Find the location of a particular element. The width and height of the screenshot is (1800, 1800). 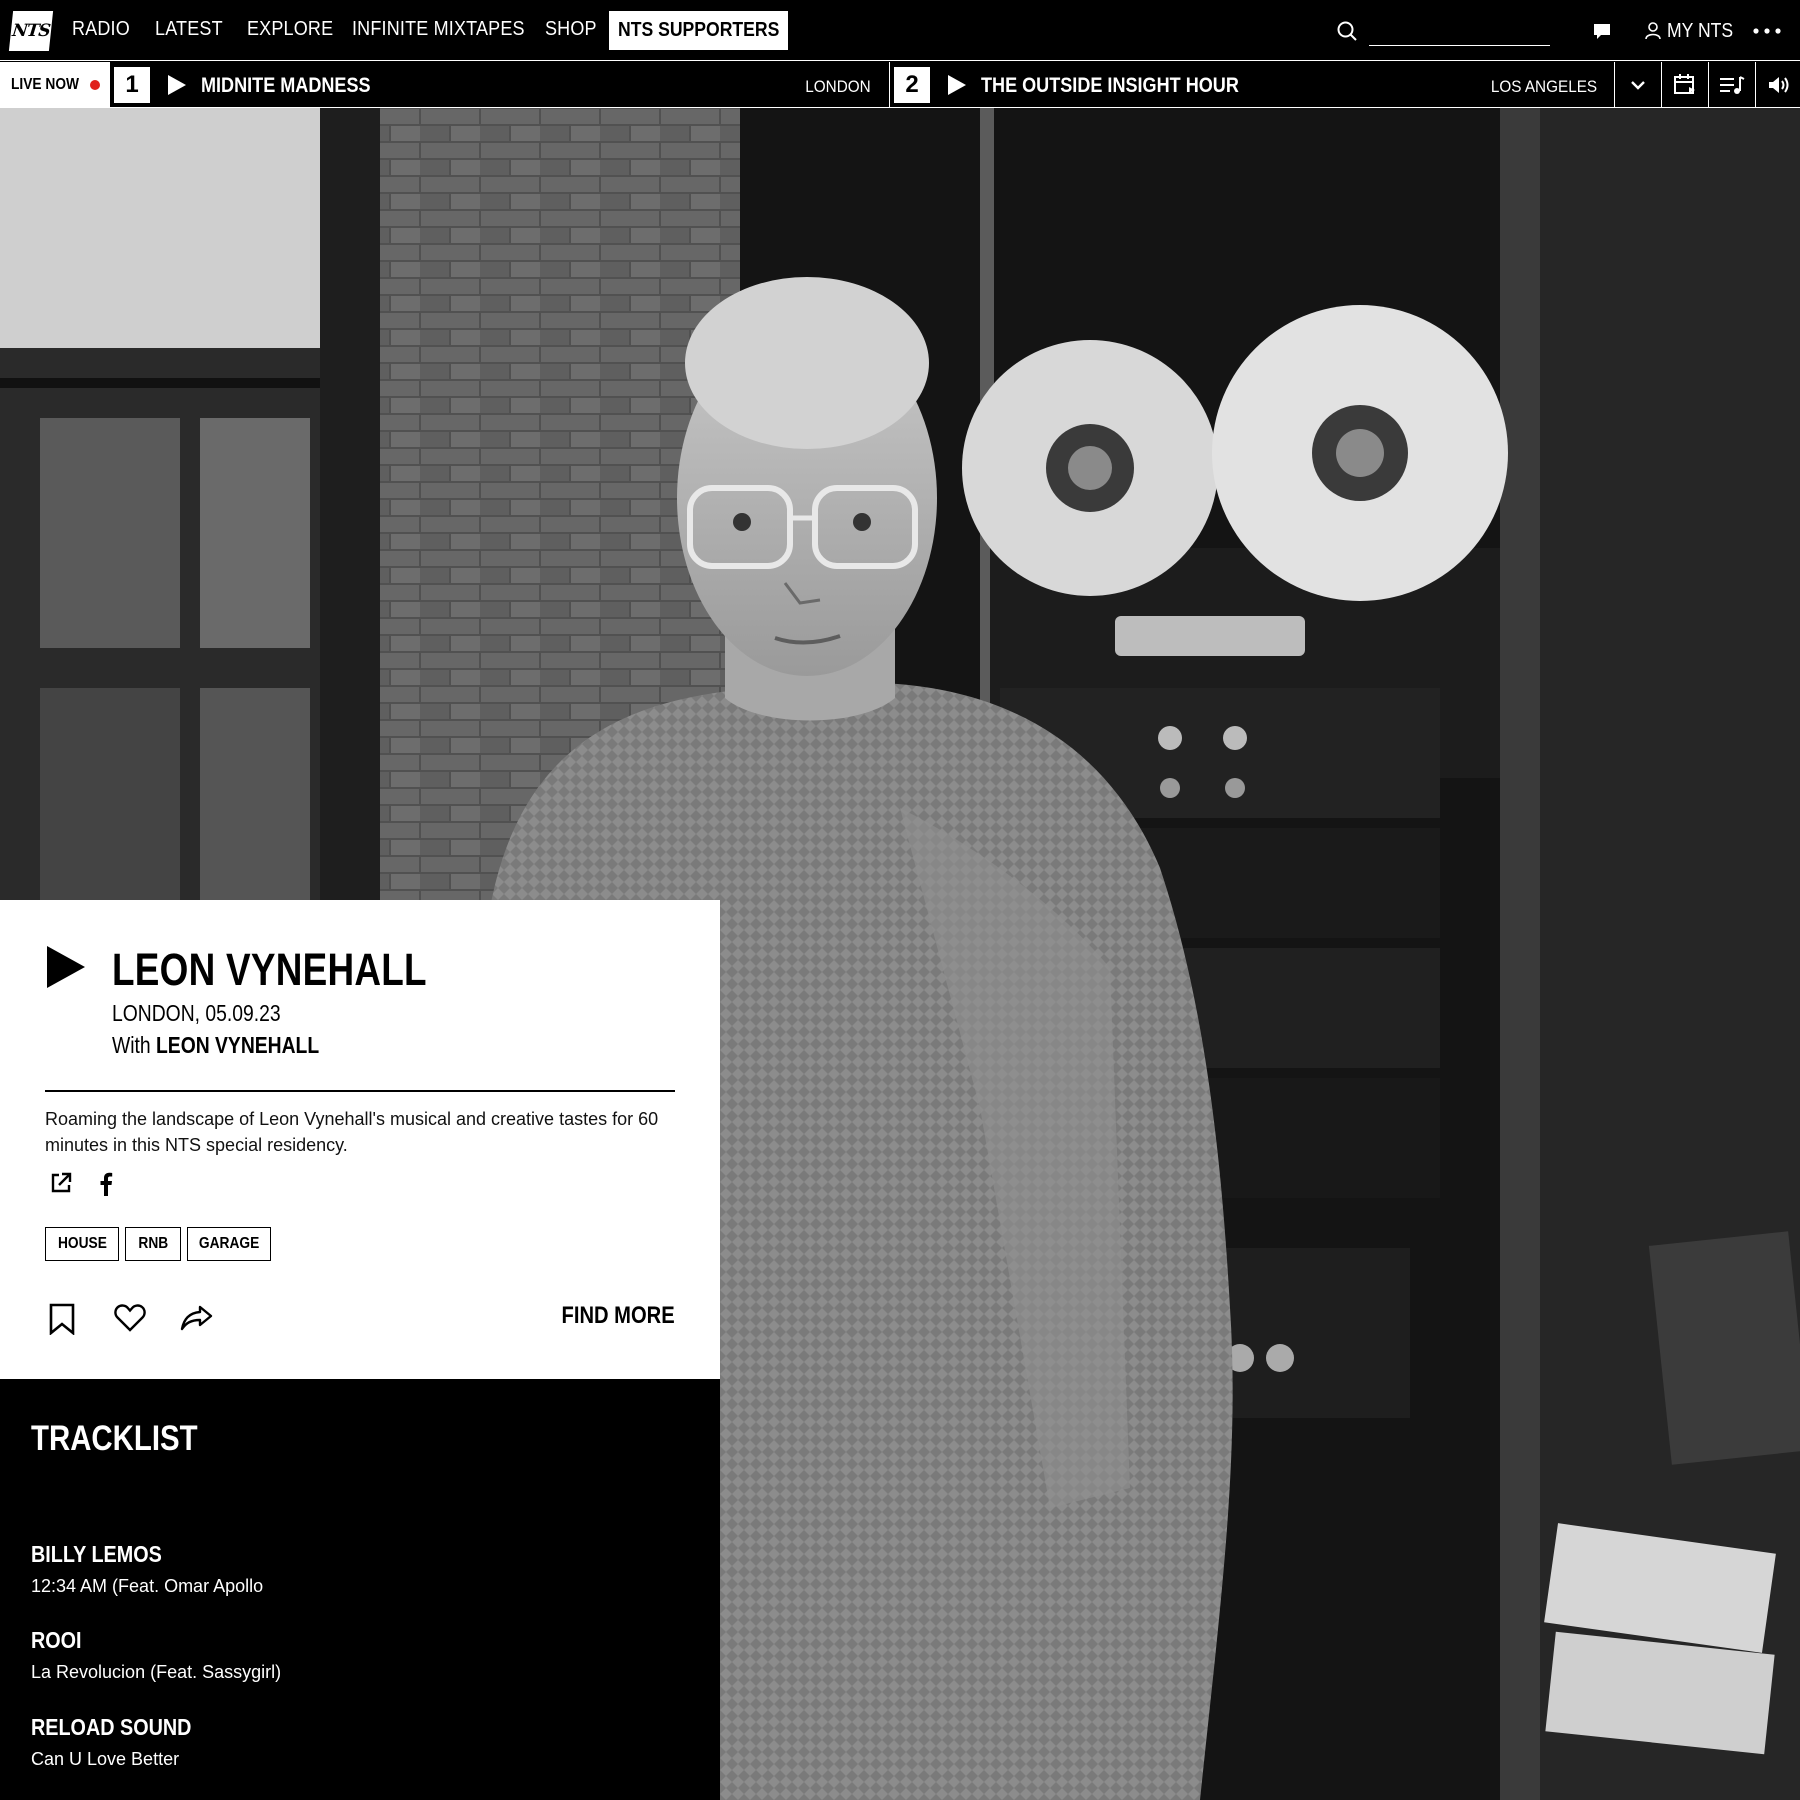

playlist-button is located at coordinates (1732, 85).